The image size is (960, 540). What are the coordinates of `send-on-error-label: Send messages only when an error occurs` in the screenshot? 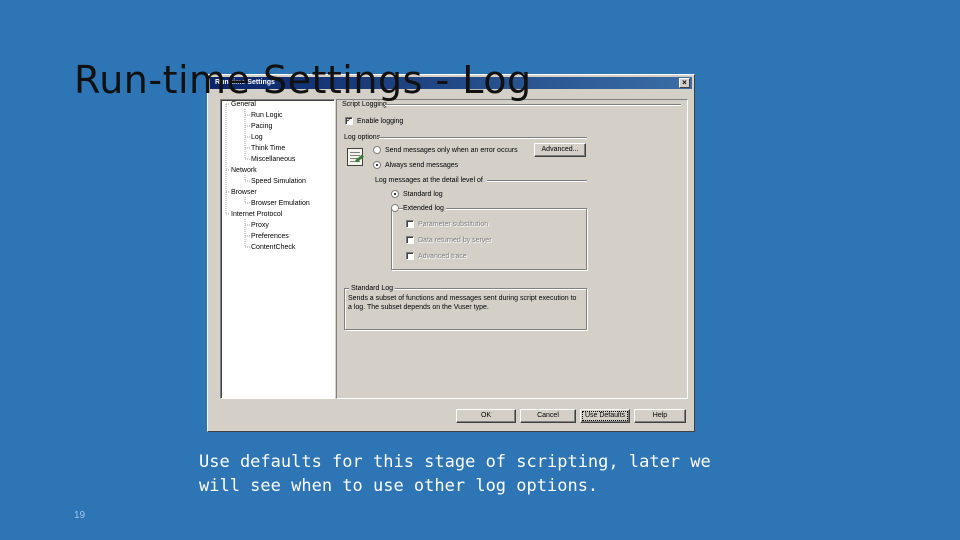 It's located at (451, 150).